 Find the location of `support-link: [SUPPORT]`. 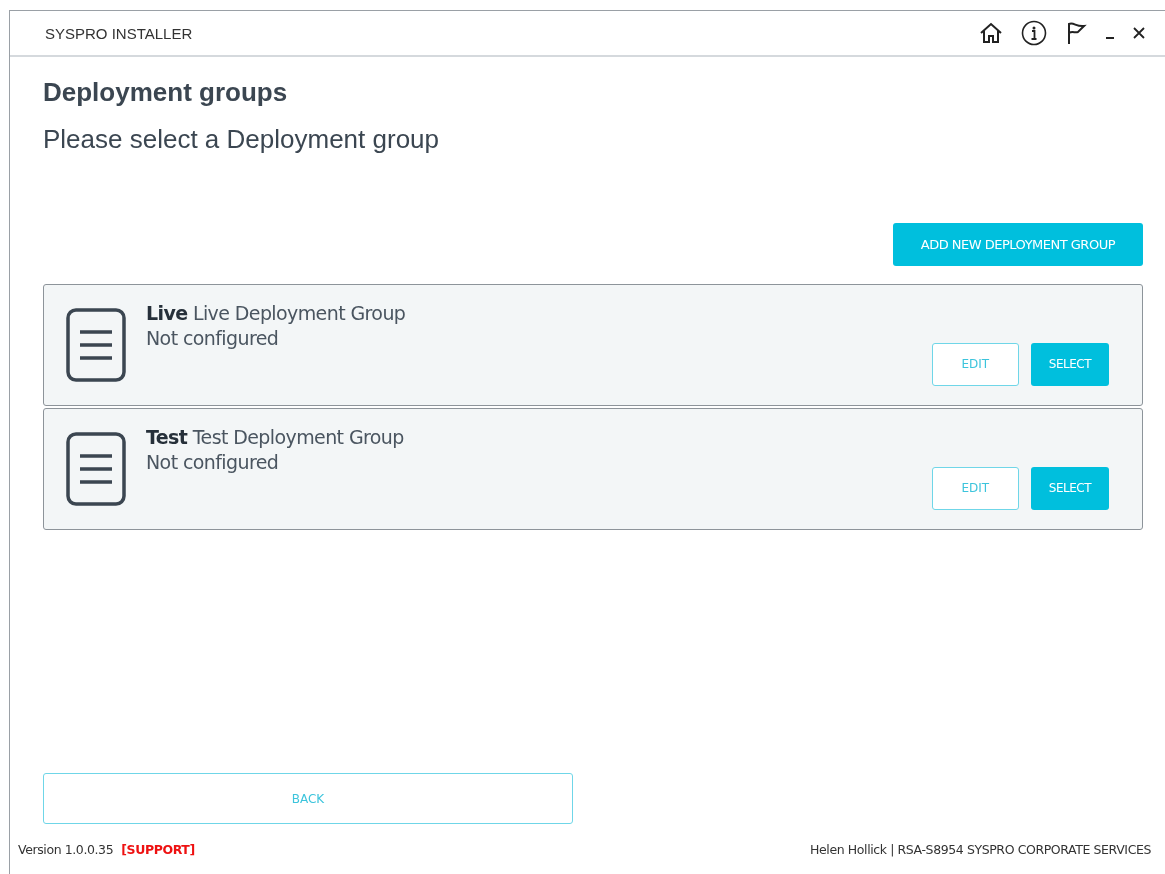

support-link: [SUPPORT] is located at coordinates (158, 849).